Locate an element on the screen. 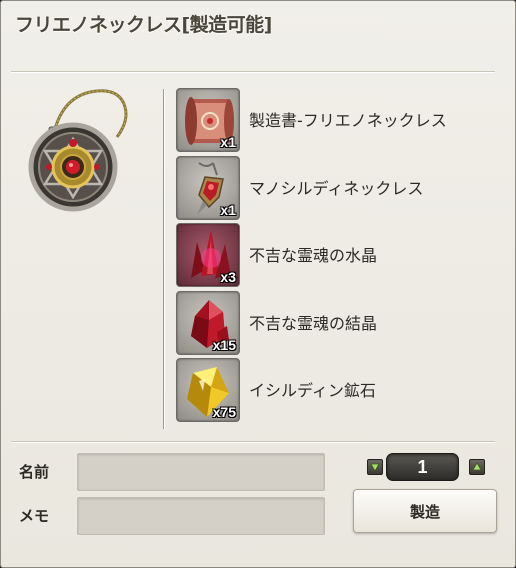  material-icon-frame: x75 is located at coordinates (208, 390).